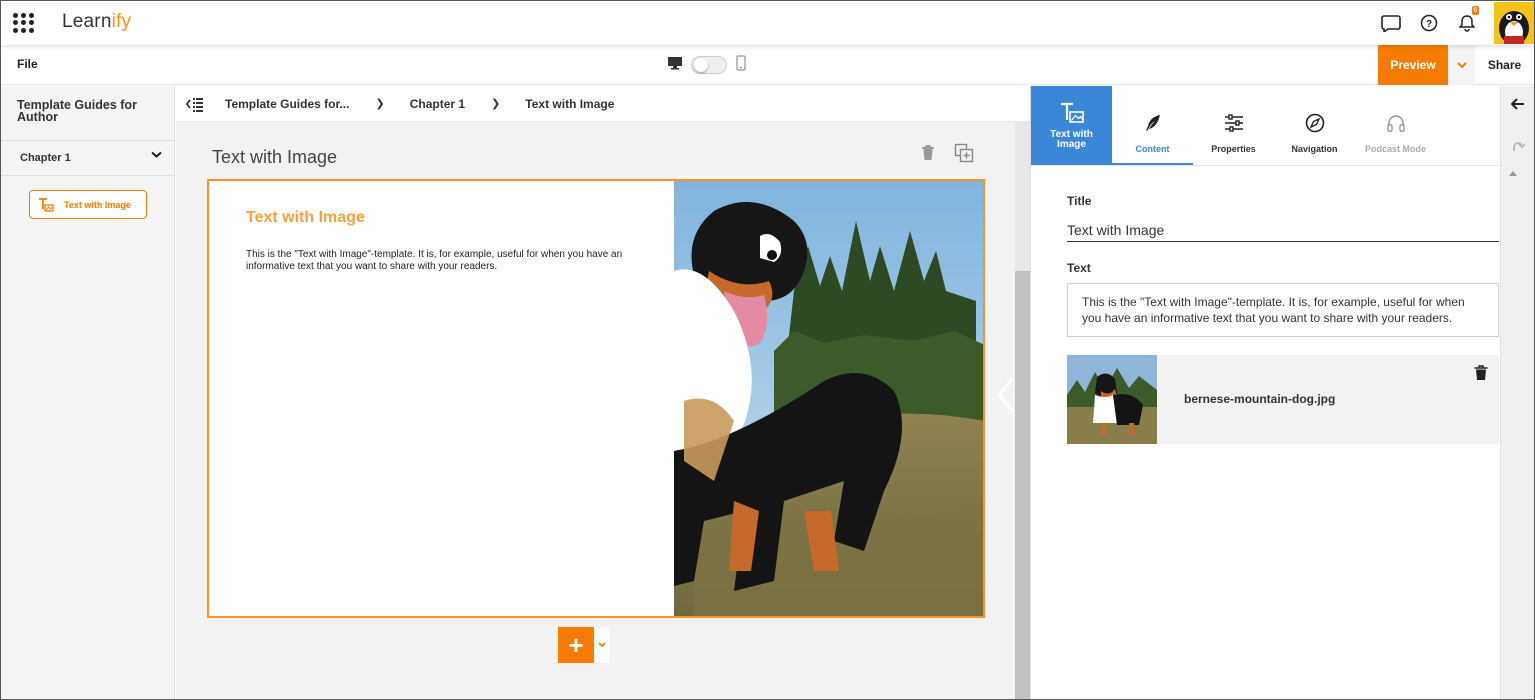 The image size is (1535, 700). Describe the element at coordinates (1504, 65) in the screenshot. I see `share-button: Share` at that location.